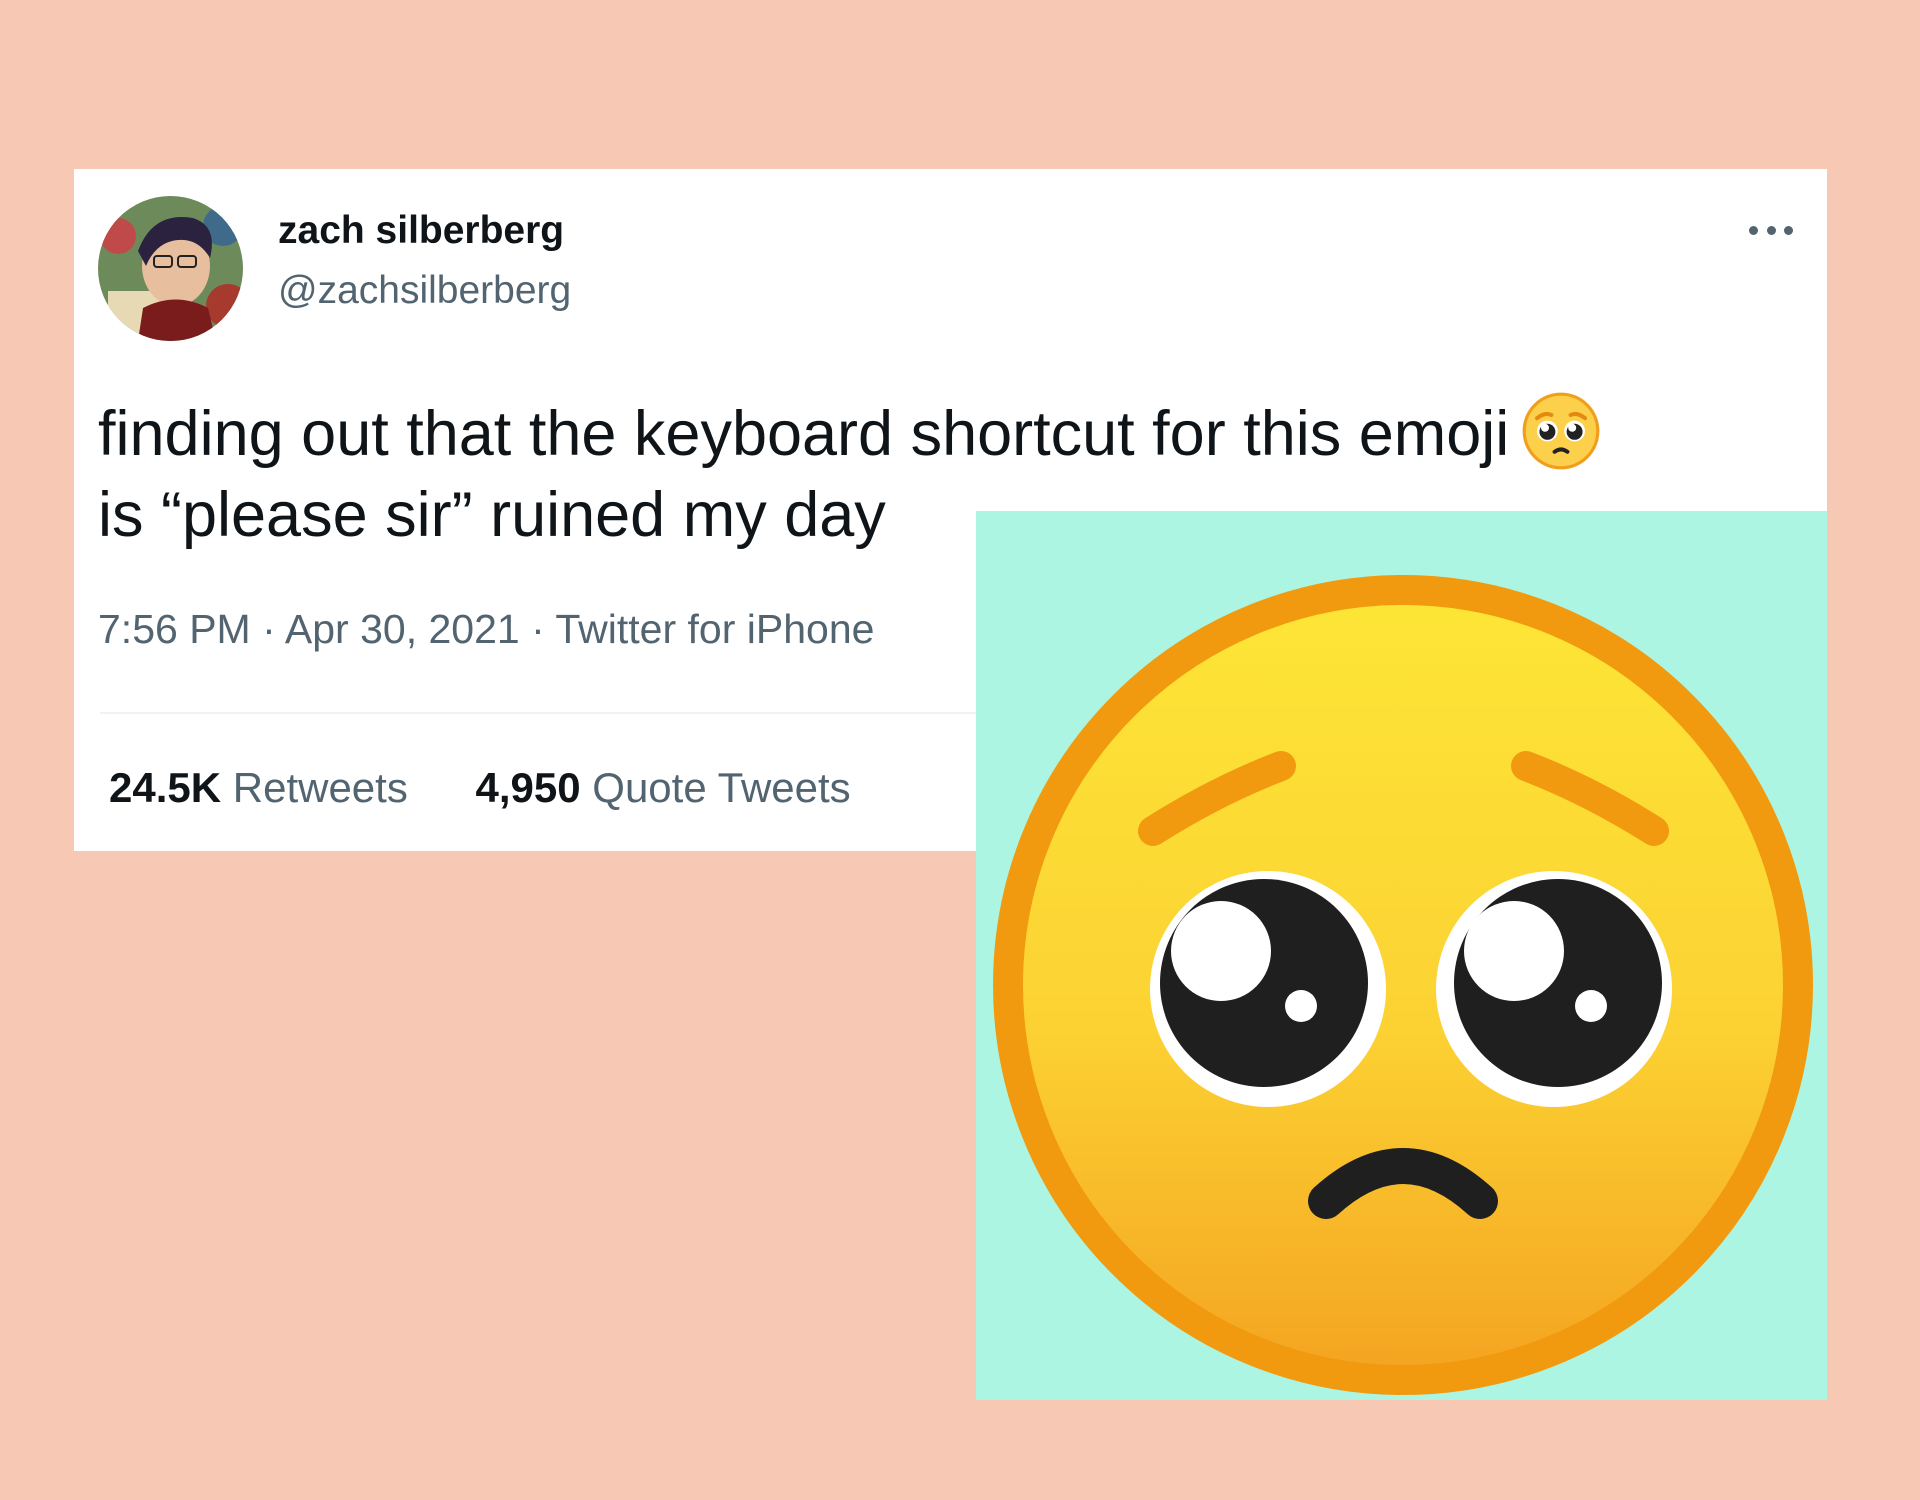  I want to click on avatar-image, so click(170, 268).